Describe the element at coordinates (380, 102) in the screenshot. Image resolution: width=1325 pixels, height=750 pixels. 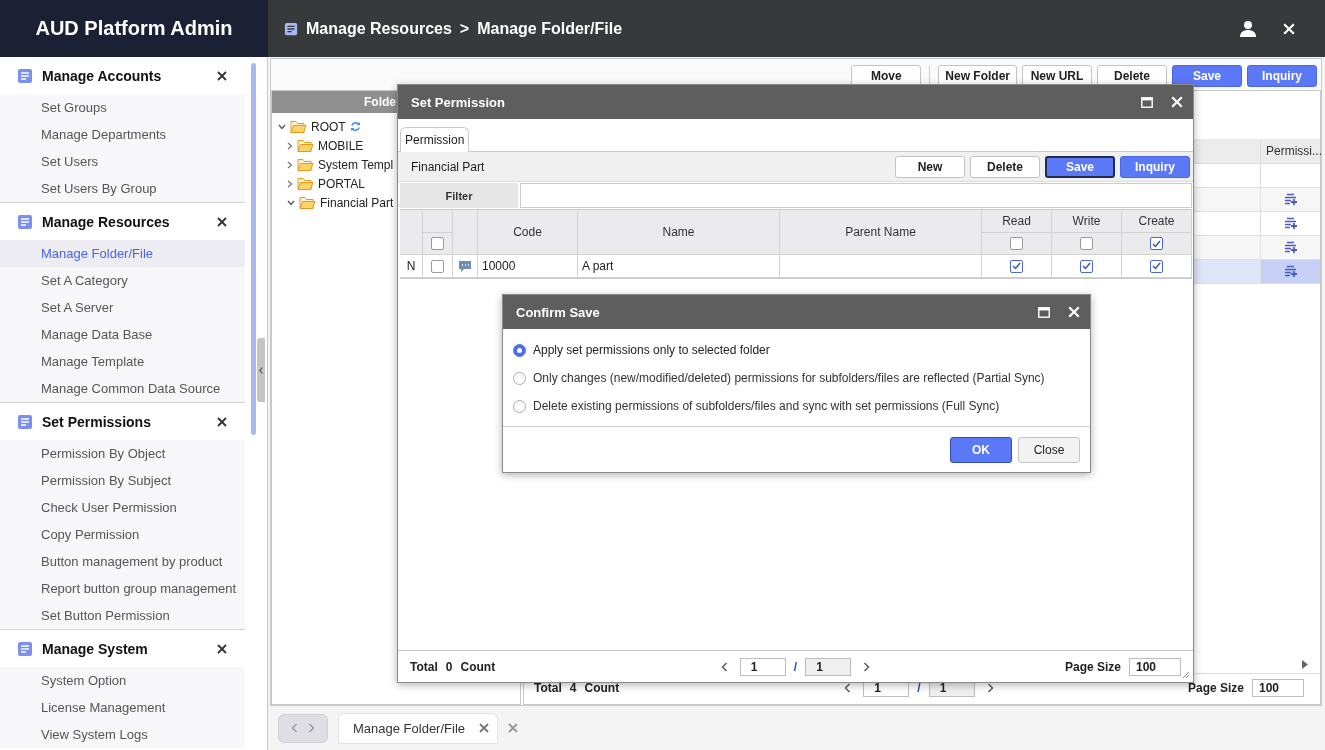
I see `pane-title: Folde` at that location.